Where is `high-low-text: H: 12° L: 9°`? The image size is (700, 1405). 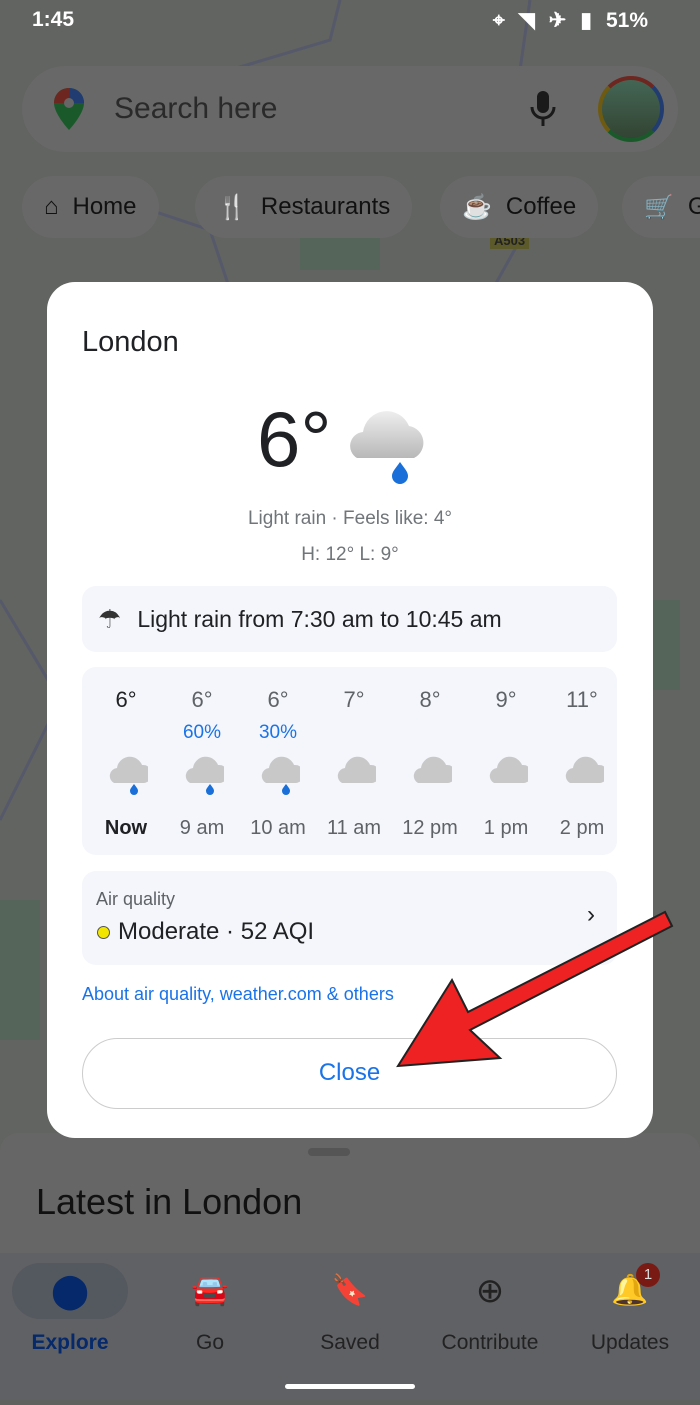 high-low-text: H: 12° L: 9° is located at coordinates (350, 554).